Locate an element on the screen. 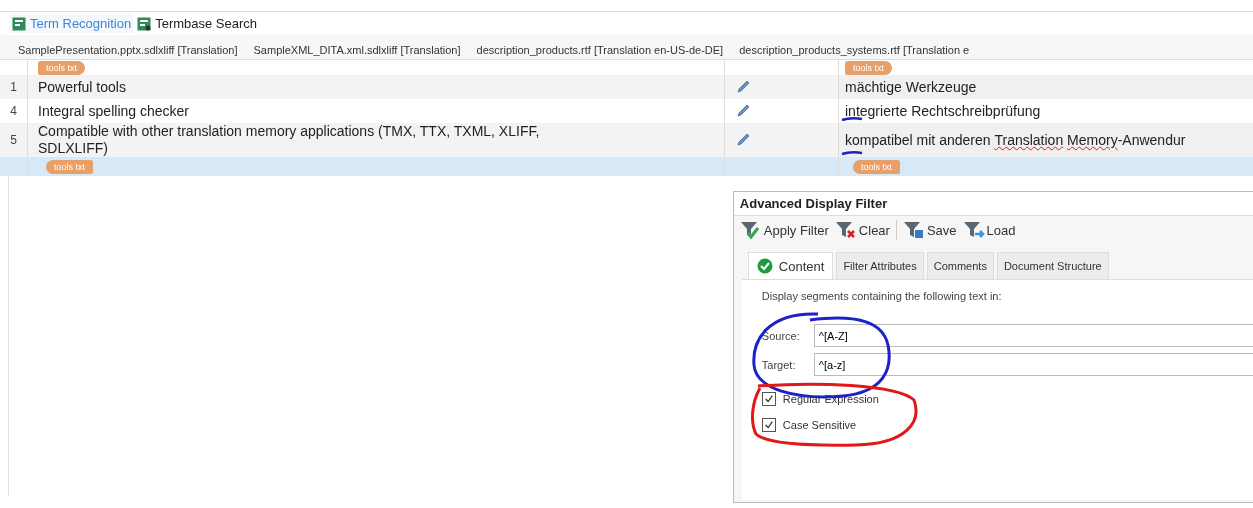 The height and width of the screenshot is (508, 1253). checkbox-label: Regular Expression is located at coordinates (830, 399).